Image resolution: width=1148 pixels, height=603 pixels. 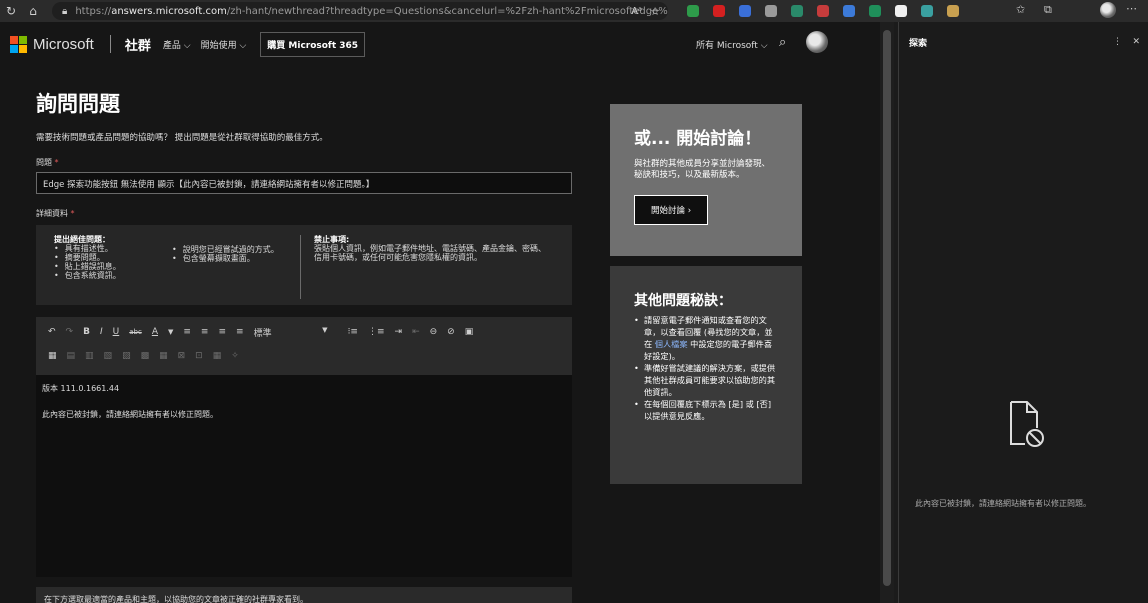 What do you see at coordinates (636, 11) in the screenshot?
I see `read-aloud-icon: Aᵃ` at bounding box center [636, 11].